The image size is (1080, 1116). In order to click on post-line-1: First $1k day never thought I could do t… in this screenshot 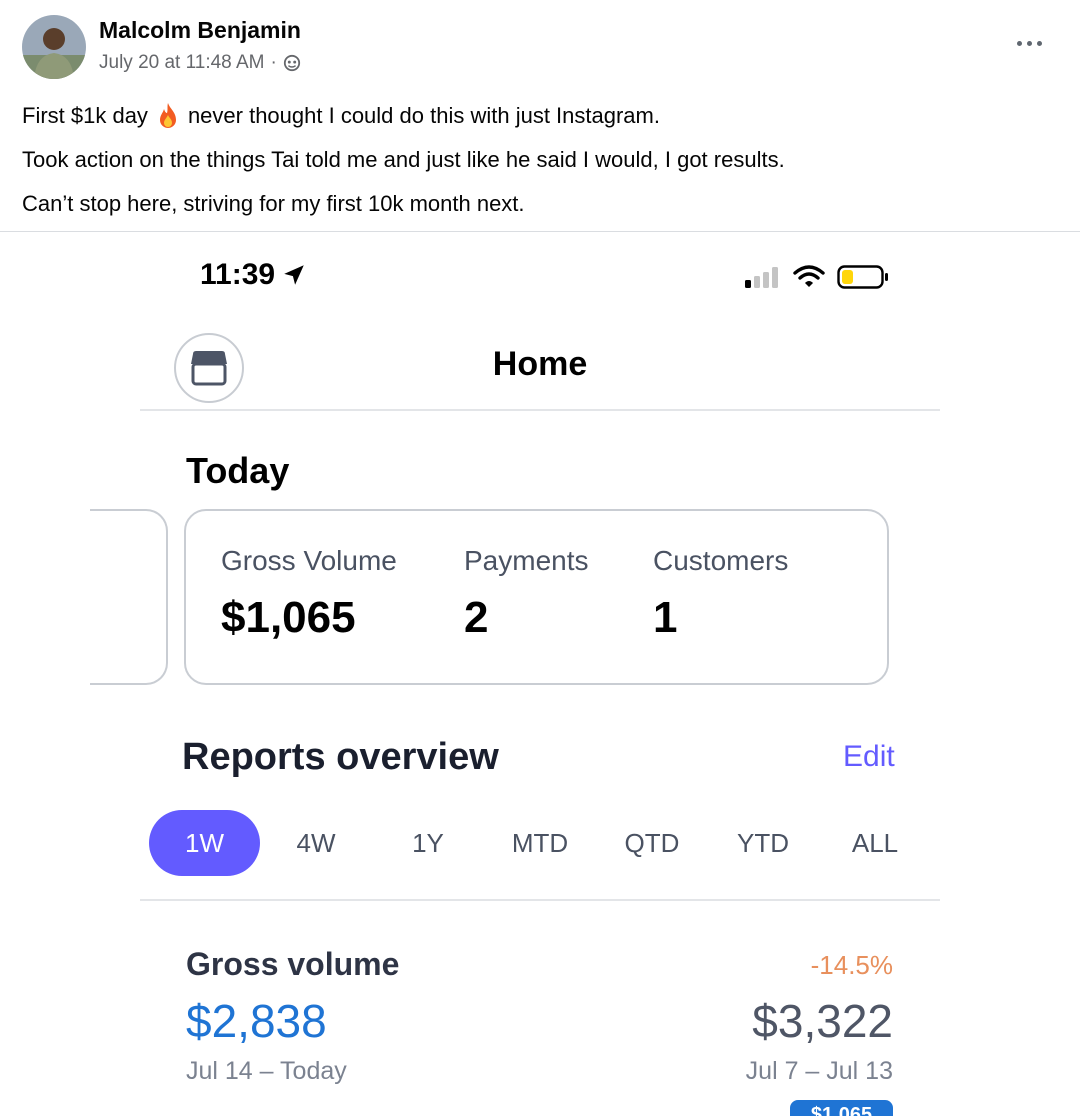, I will do `click(403, 116)`.